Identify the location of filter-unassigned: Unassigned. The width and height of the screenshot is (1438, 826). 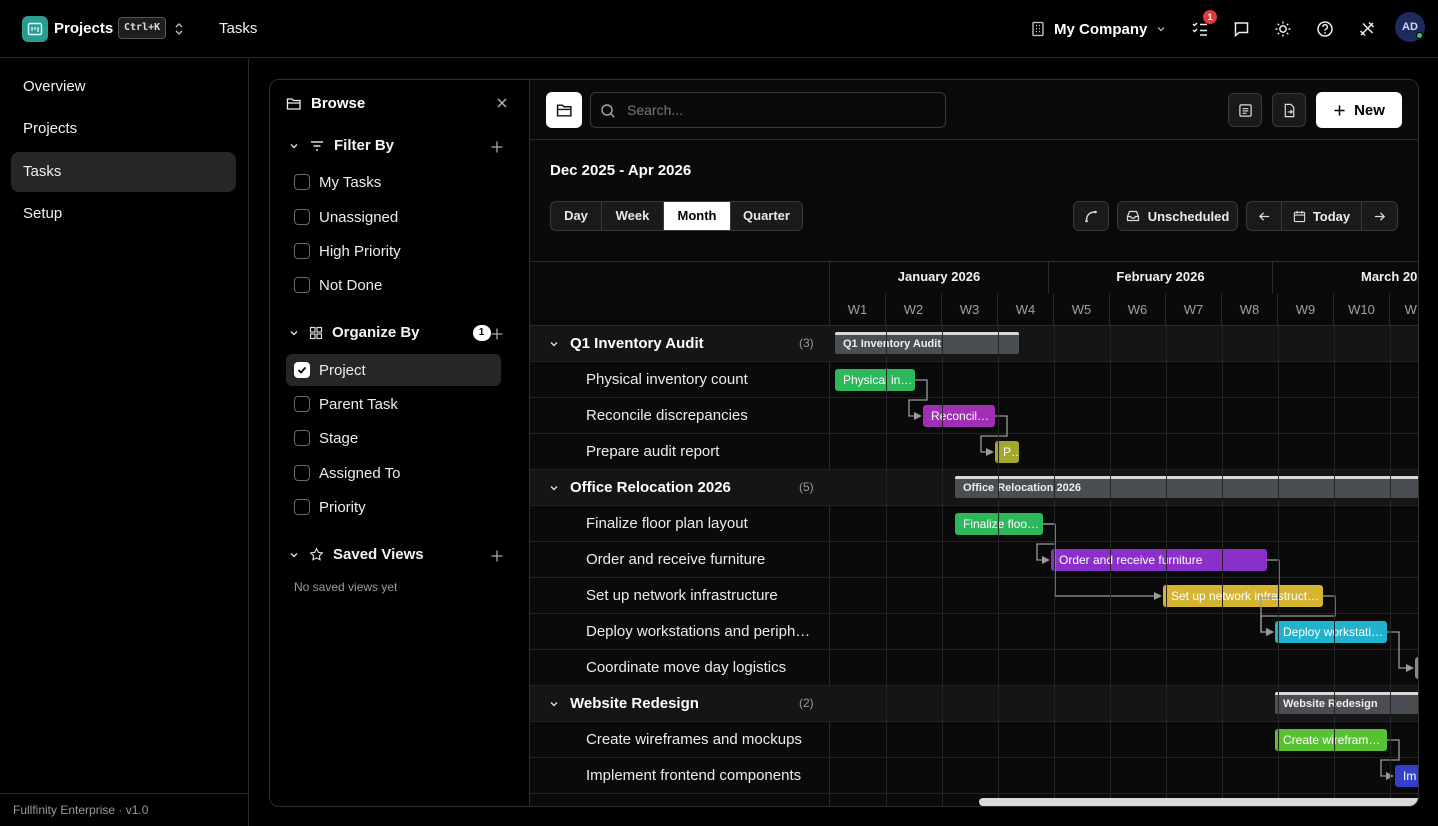
(393, 217).